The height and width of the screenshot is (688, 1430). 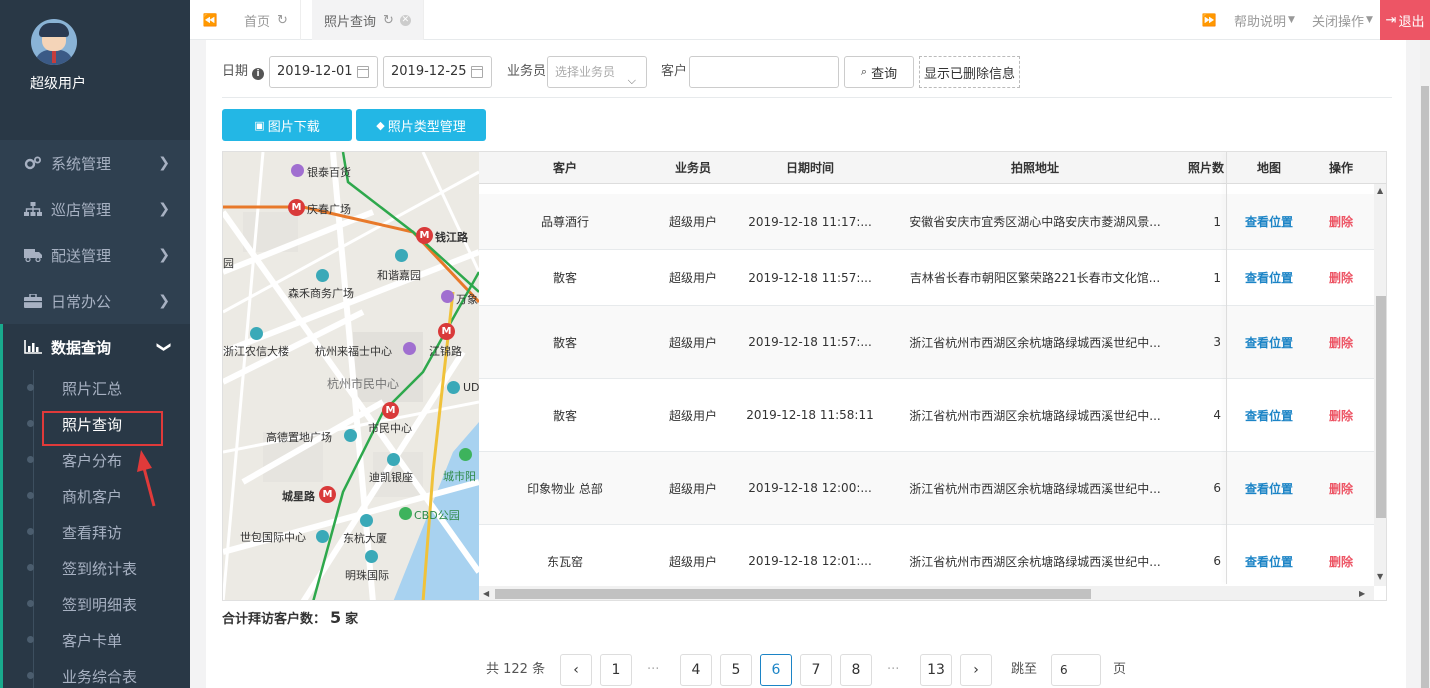 I want to click on page-button: 1, so click(x=616, y=670).